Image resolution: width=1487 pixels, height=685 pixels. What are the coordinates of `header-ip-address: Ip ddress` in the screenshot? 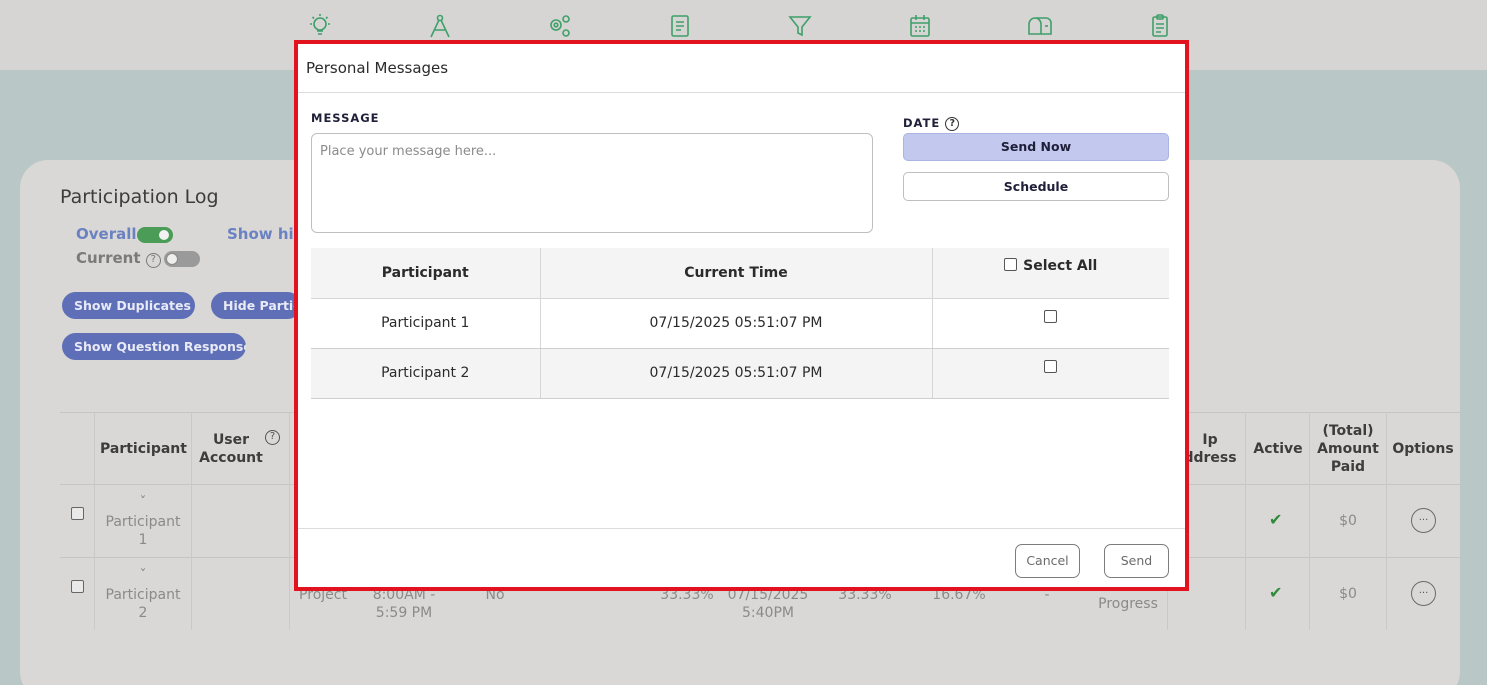 It's located at (1210, 449).